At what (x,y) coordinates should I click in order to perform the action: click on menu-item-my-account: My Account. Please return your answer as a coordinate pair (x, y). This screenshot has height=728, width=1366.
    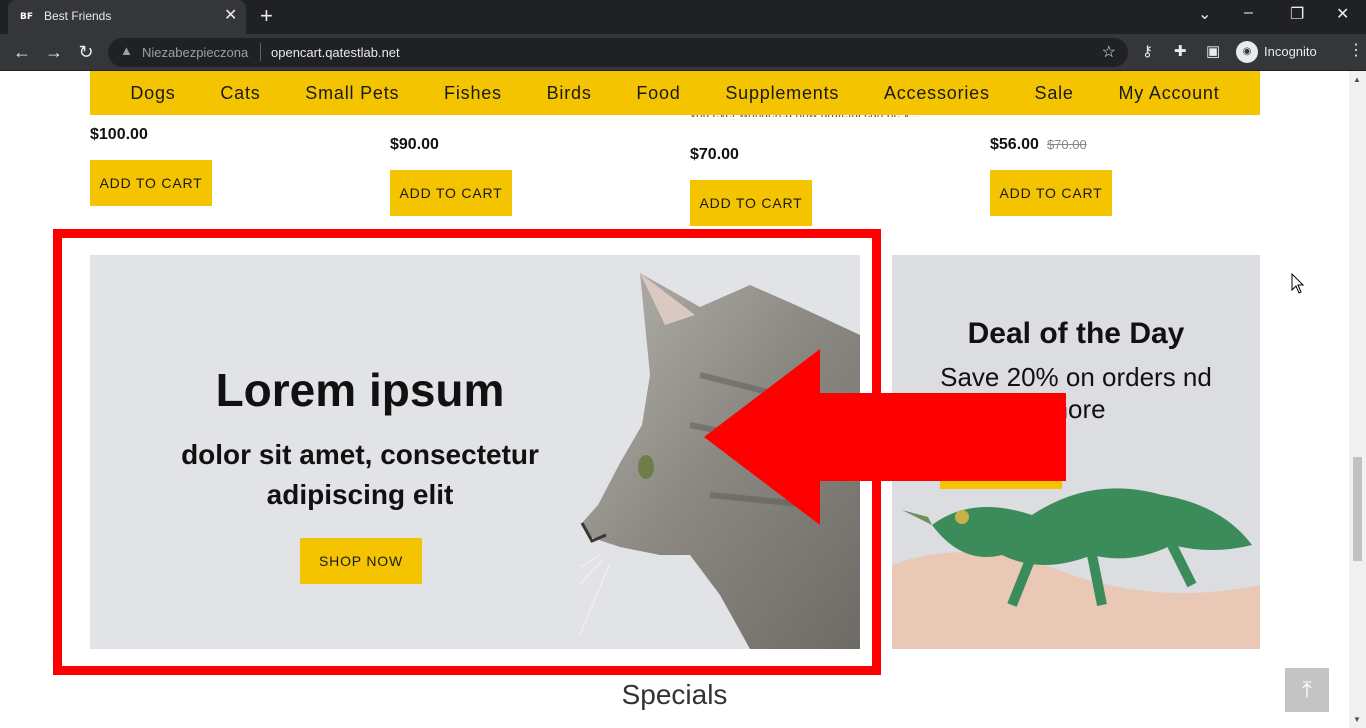
    Looking at the image, I should click on (1168, 93).